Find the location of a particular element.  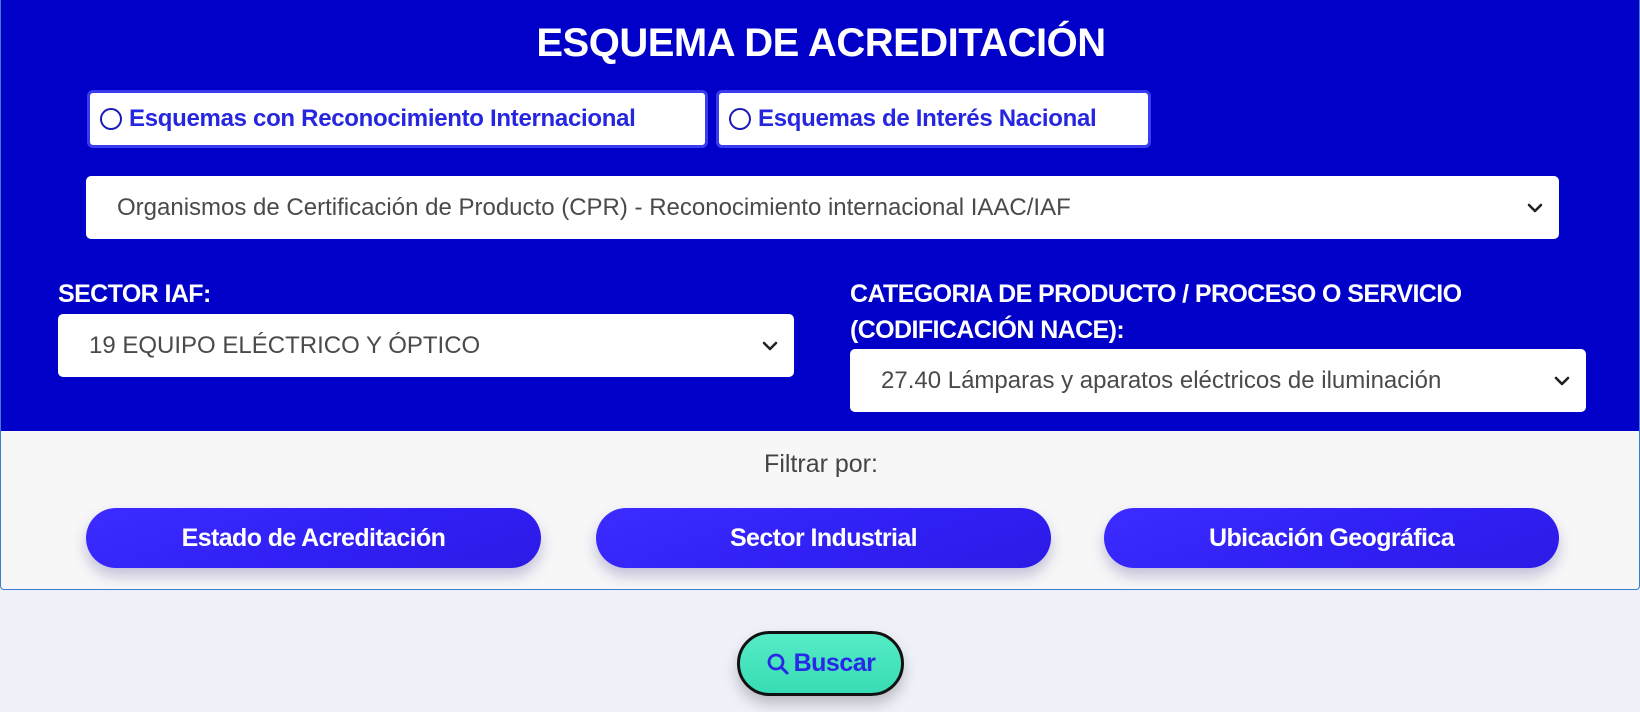

radio-national-label: Esquemas de Interés Nacional is located at coordinates (927, 118).